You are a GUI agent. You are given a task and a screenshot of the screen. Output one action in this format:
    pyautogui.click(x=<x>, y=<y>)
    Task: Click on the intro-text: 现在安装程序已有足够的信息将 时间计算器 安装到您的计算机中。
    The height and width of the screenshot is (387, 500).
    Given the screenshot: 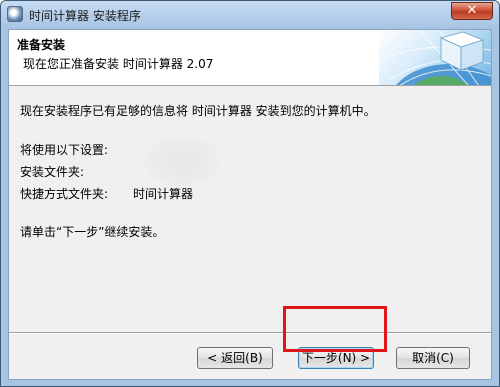 What is the action you would take?
    pyautogui.click(x=198, y=111)
    